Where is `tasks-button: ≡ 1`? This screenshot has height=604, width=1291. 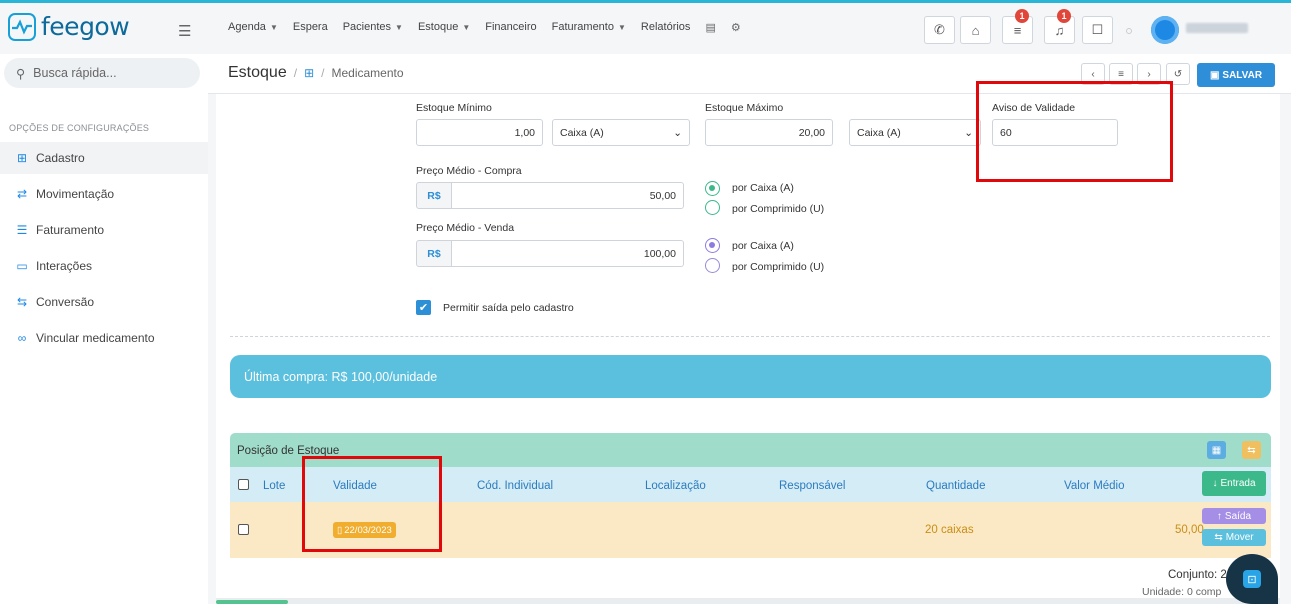 tasks-button: ≡ 1 is located at coordinates (1017, 26).